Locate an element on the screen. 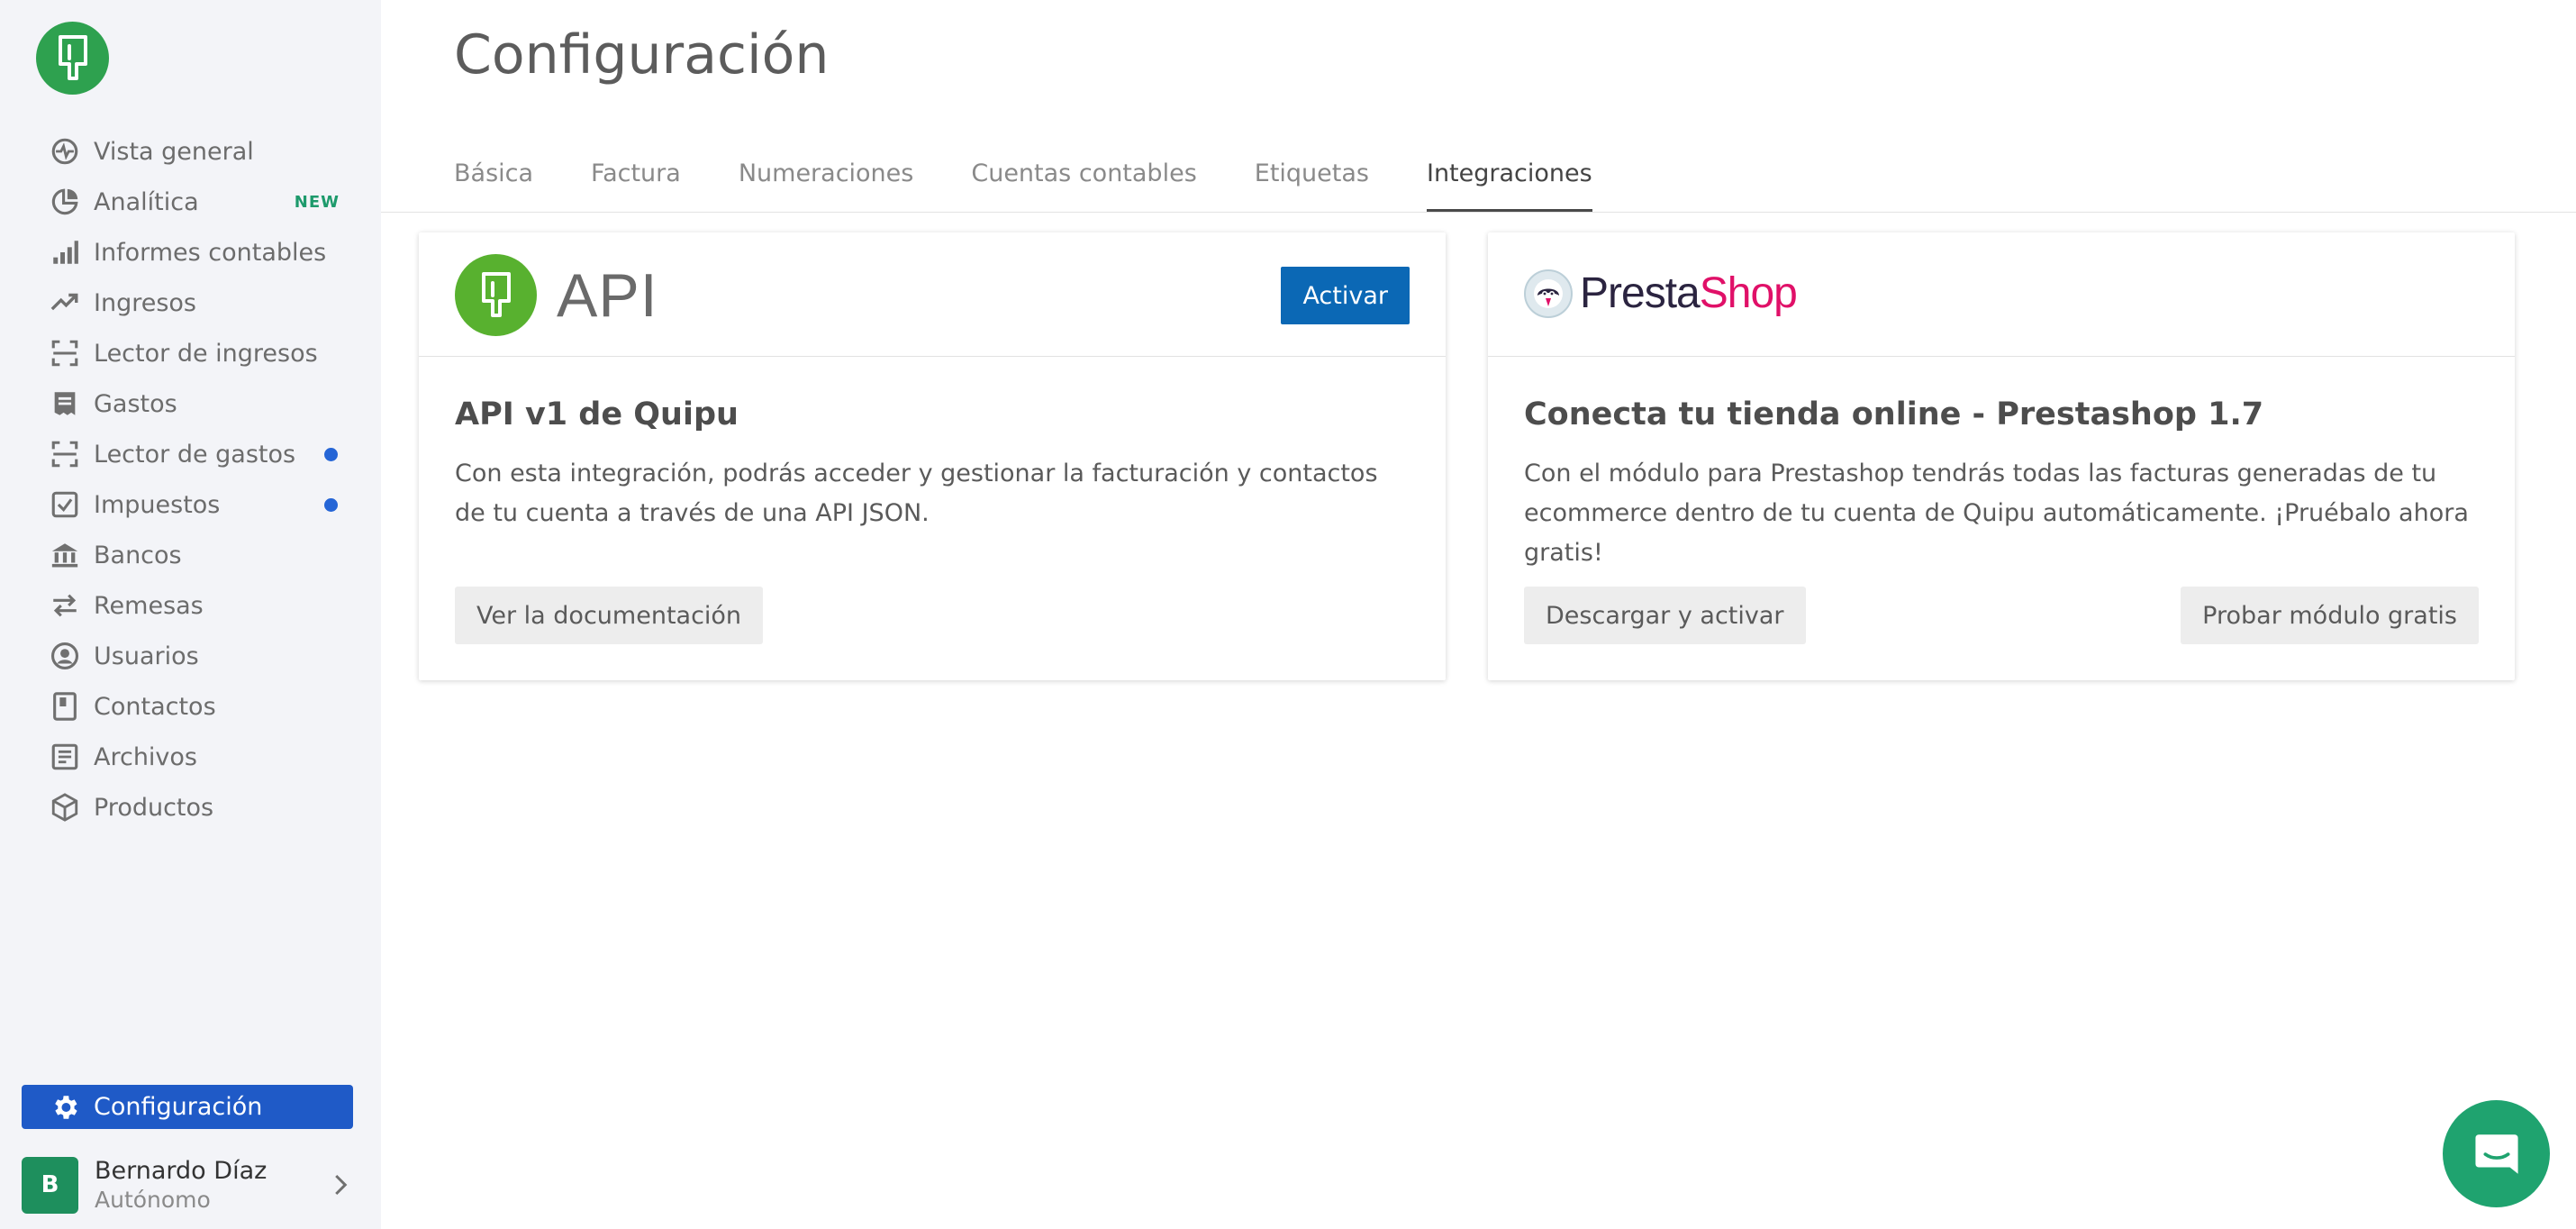 This screenshot has height=1229, width=2576. card-title: API v1 de Quipu is located at coordinates (597, 414).